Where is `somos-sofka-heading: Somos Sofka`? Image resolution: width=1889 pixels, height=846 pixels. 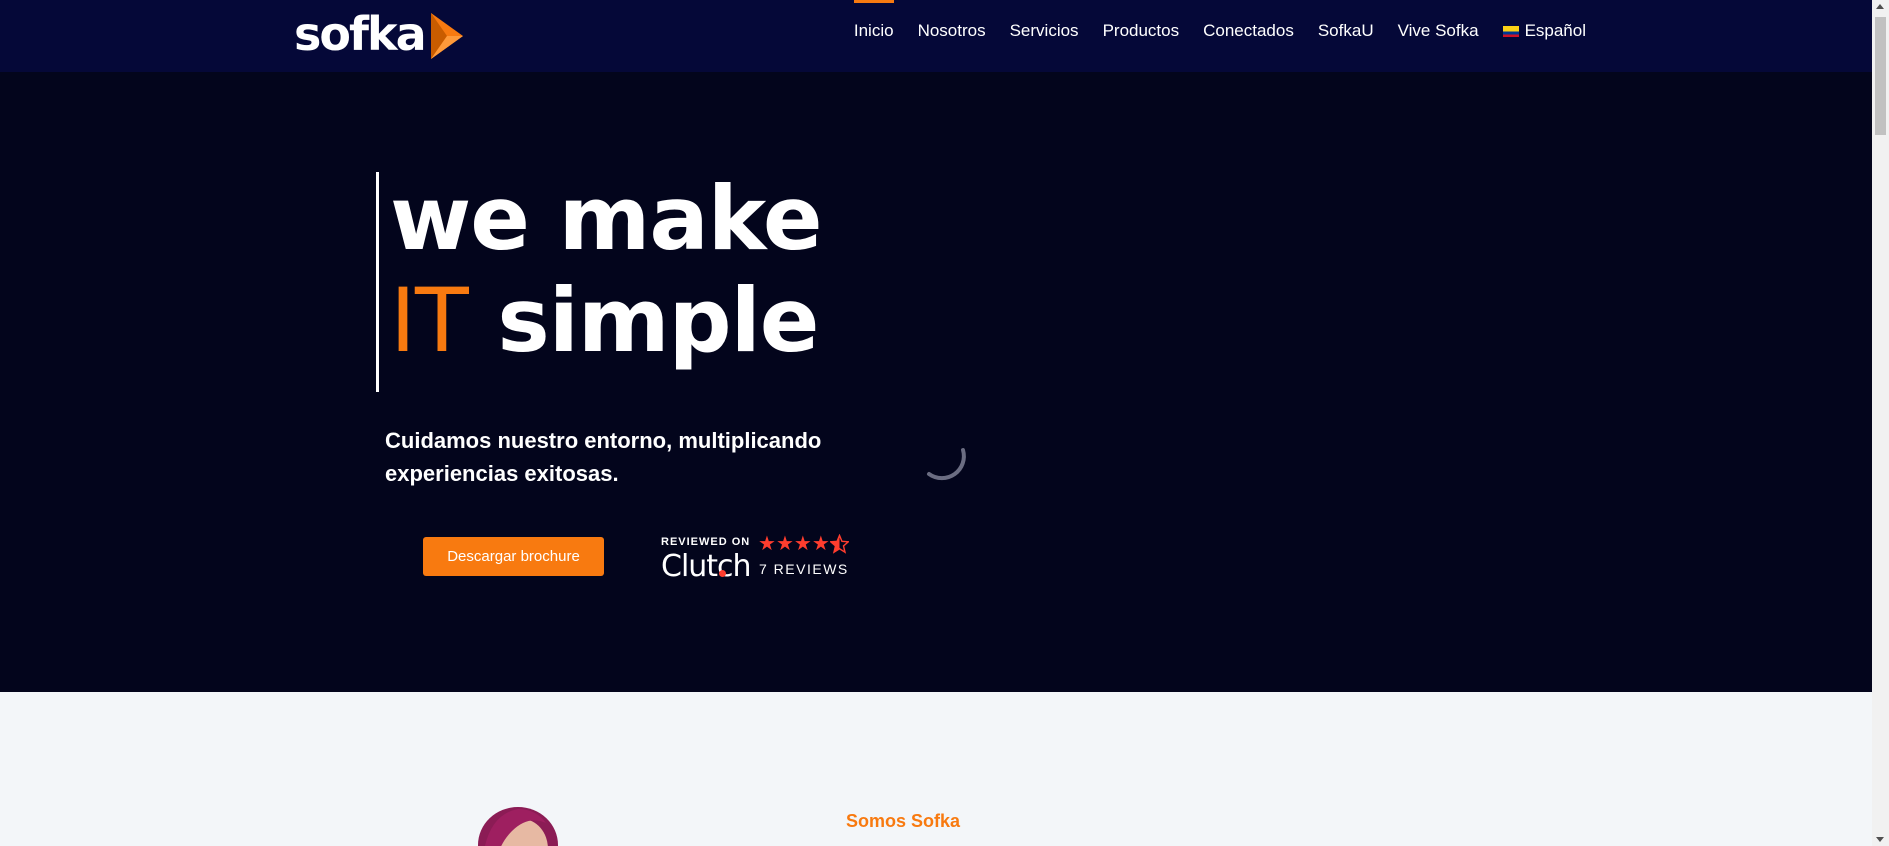
somos-sofka-heading: Somos Sofka is located at coordinates (903, 821).